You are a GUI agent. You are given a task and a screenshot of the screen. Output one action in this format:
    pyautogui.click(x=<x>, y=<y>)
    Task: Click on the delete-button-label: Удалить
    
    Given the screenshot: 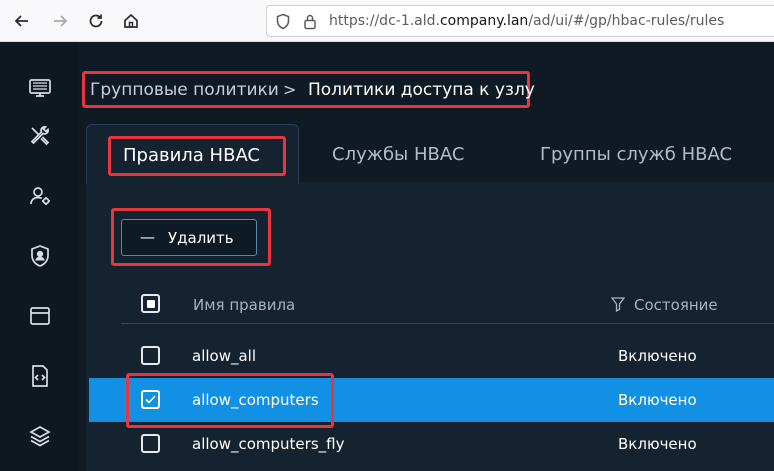 What is the action you would take?
    pyautogui.click(x=201, y=238)
    